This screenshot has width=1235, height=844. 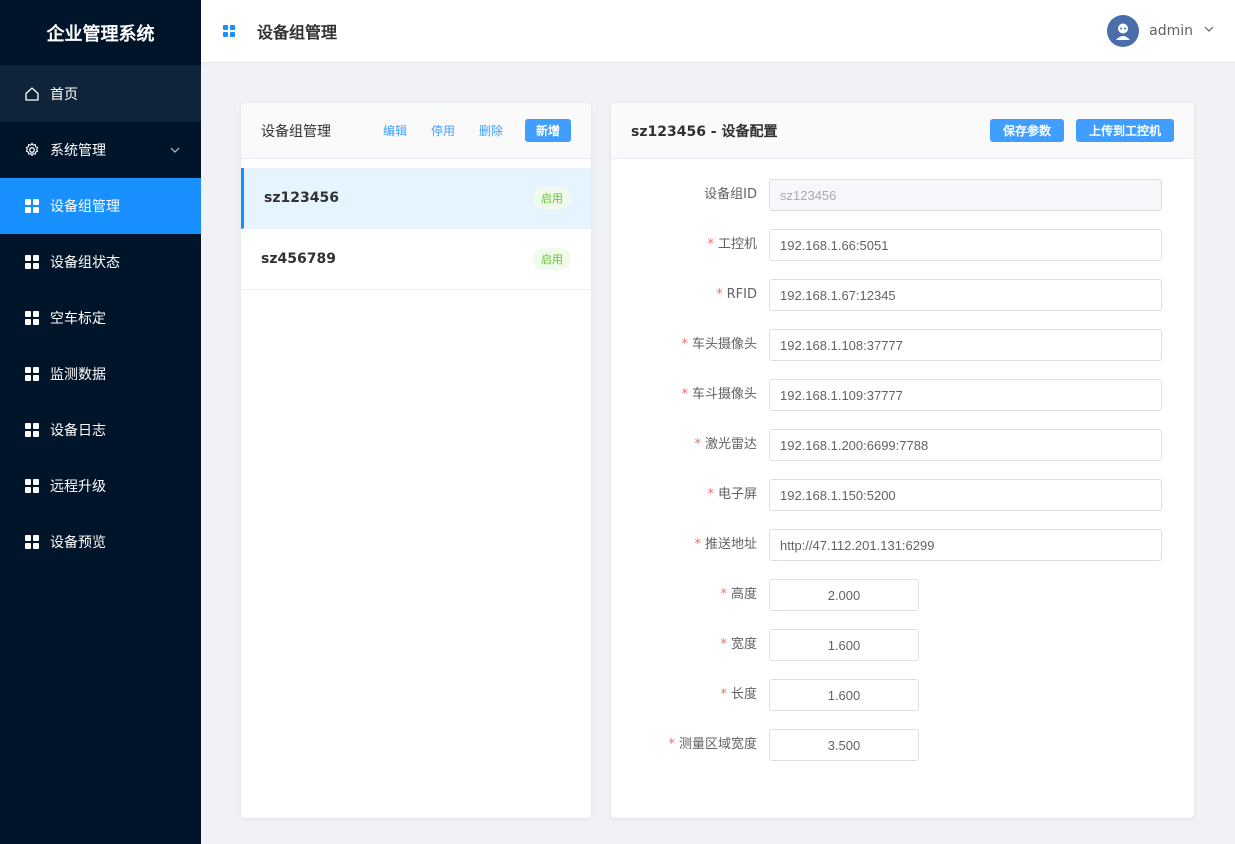 I want to click on field-label: * RFID, so click(x=736, y=294).